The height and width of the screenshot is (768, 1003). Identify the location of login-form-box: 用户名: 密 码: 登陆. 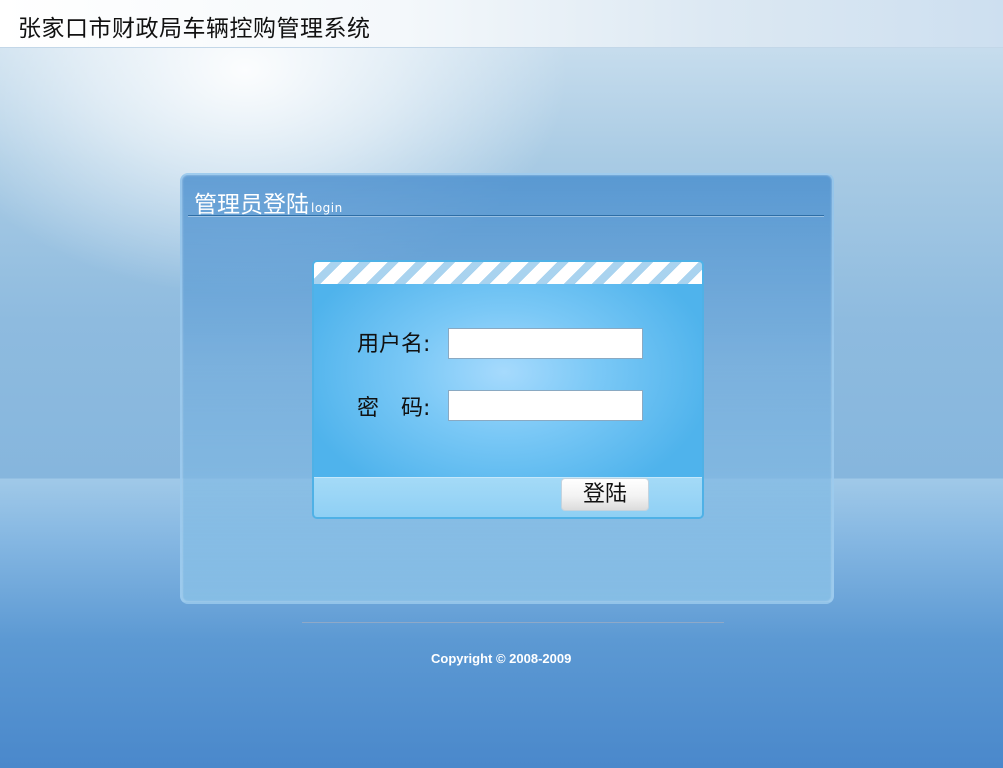
(508, 389).